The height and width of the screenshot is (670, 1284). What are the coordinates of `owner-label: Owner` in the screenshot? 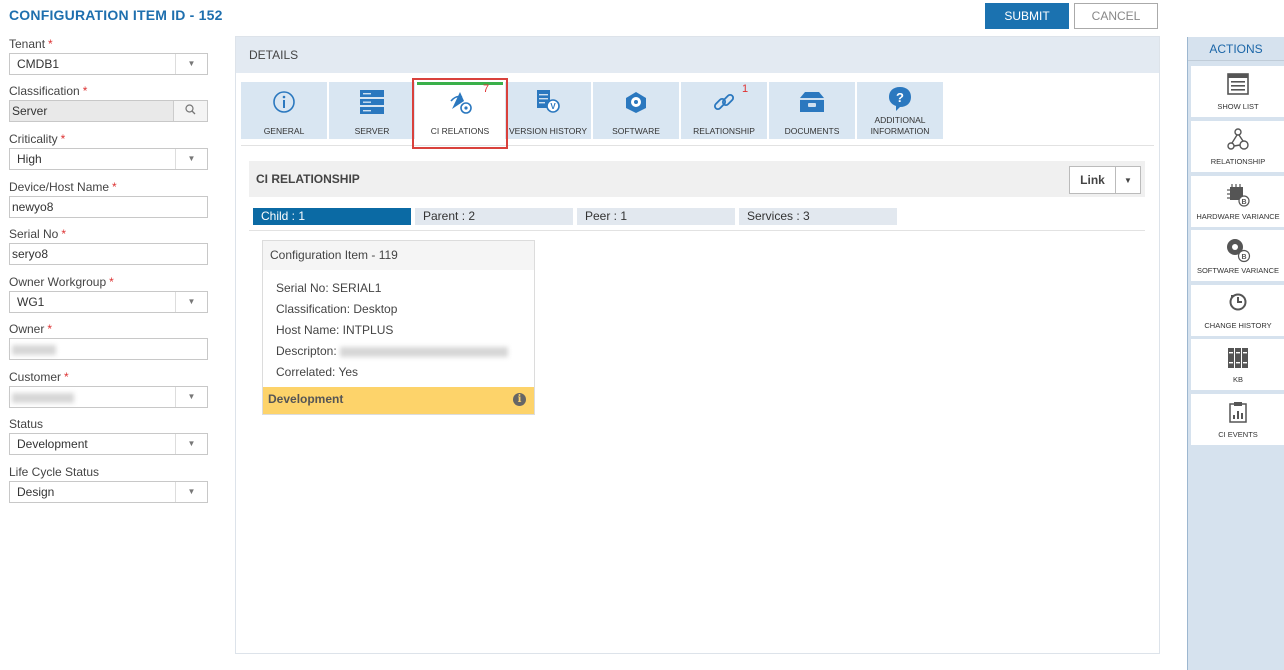 It's located at (27, 329).